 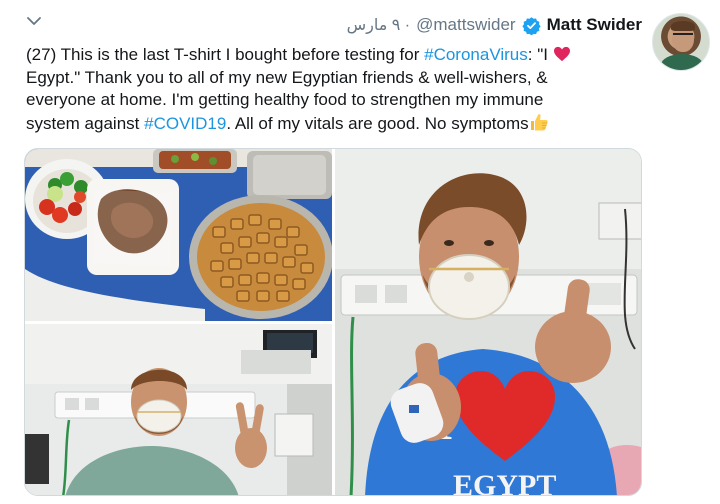 What do you see at coordinates (531, 25) in the screenshot?
I see `verified-badge-icon` at bounding box center [531, 25].